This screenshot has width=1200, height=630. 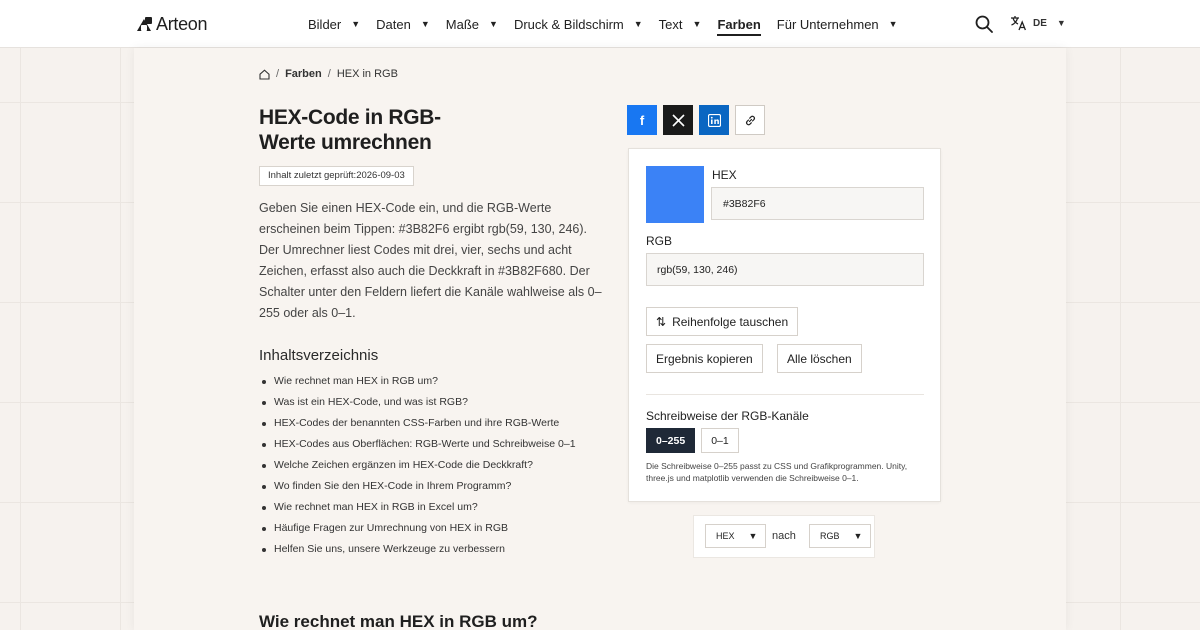 I want to click on copy-result-button: Ergebnis kopieren, so click(x=704, y=358).